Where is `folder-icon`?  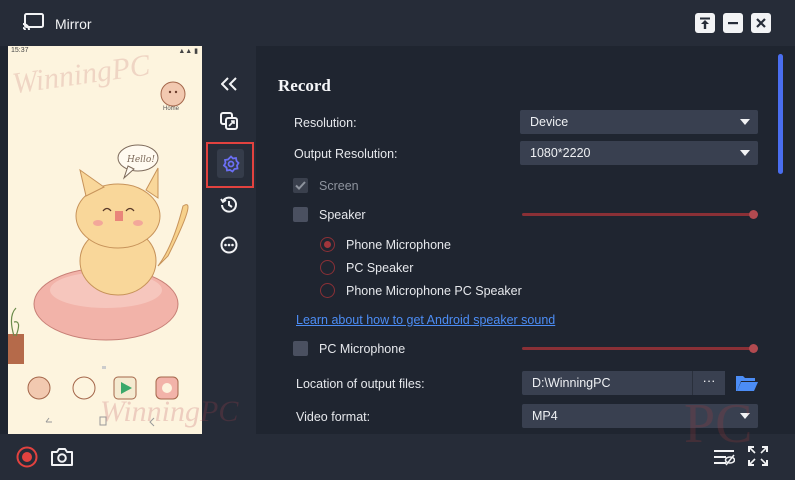
folder-icon is located at coordinates (747, 383).